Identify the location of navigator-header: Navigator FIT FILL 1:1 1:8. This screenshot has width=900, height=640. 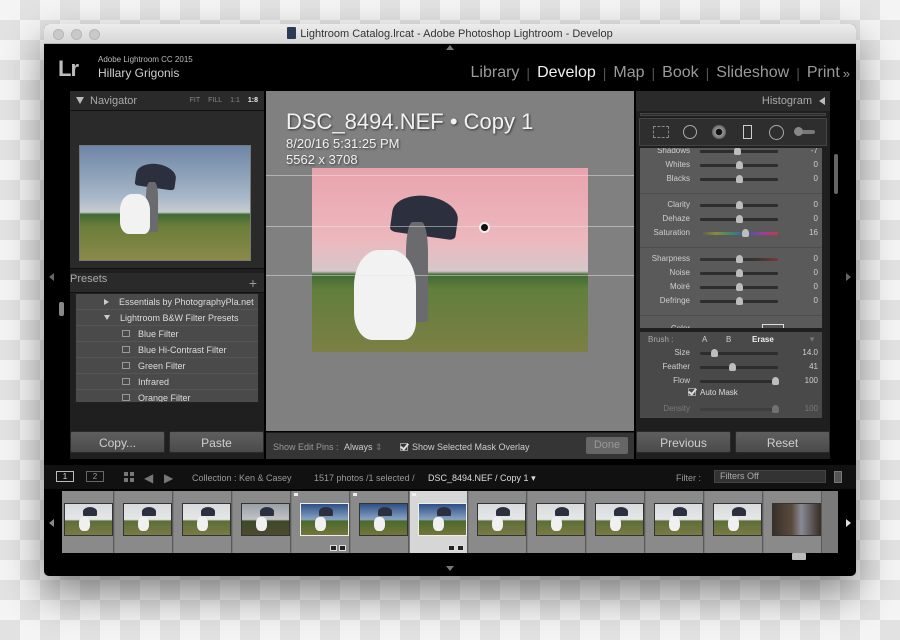
(167, 101).